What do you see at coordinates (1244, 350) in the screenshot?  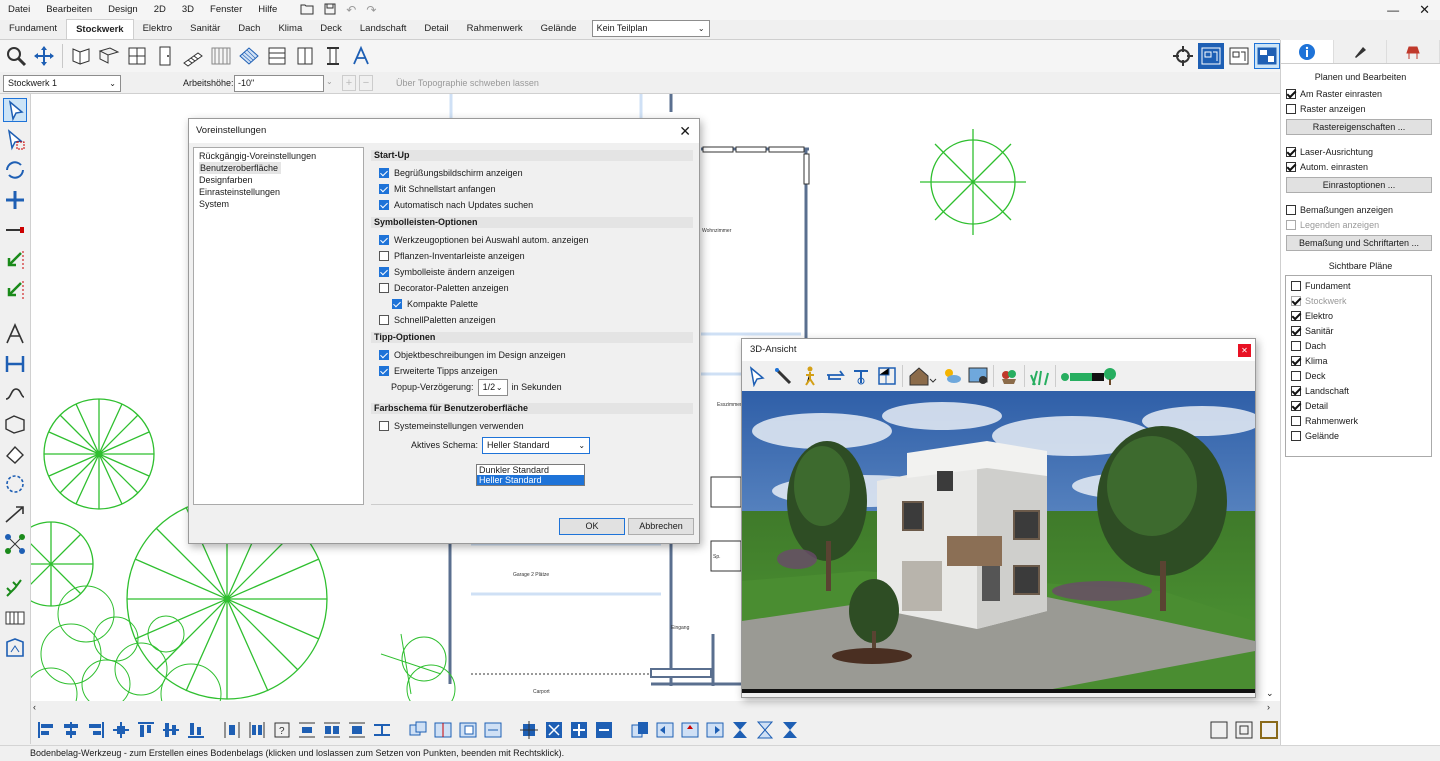 I see `3d-view-close-icon: ✕` at bounding box center [1244, 350].